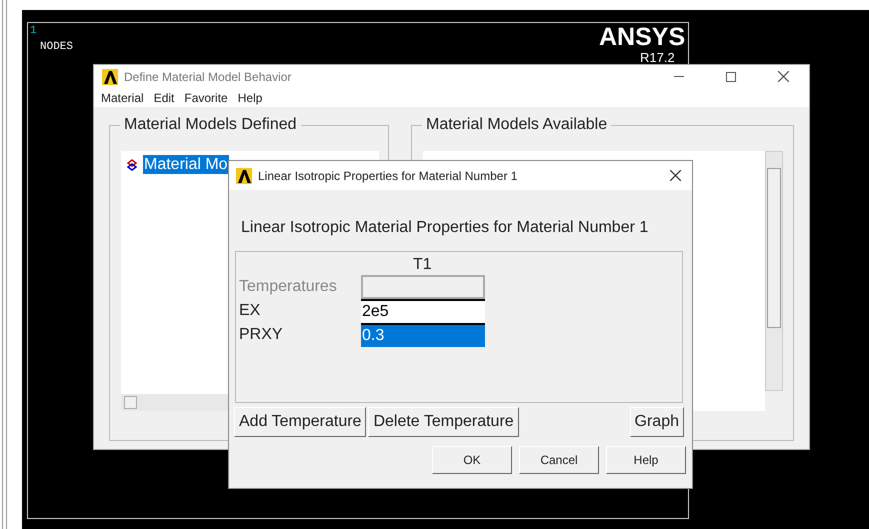 The width and height of the screenshot is (869, 529). Describe the element at coordinates (445, 228) in the screenshot. I see `dialog-heading: Linear Isotropic Material Properties for Material Number 1` at that location.